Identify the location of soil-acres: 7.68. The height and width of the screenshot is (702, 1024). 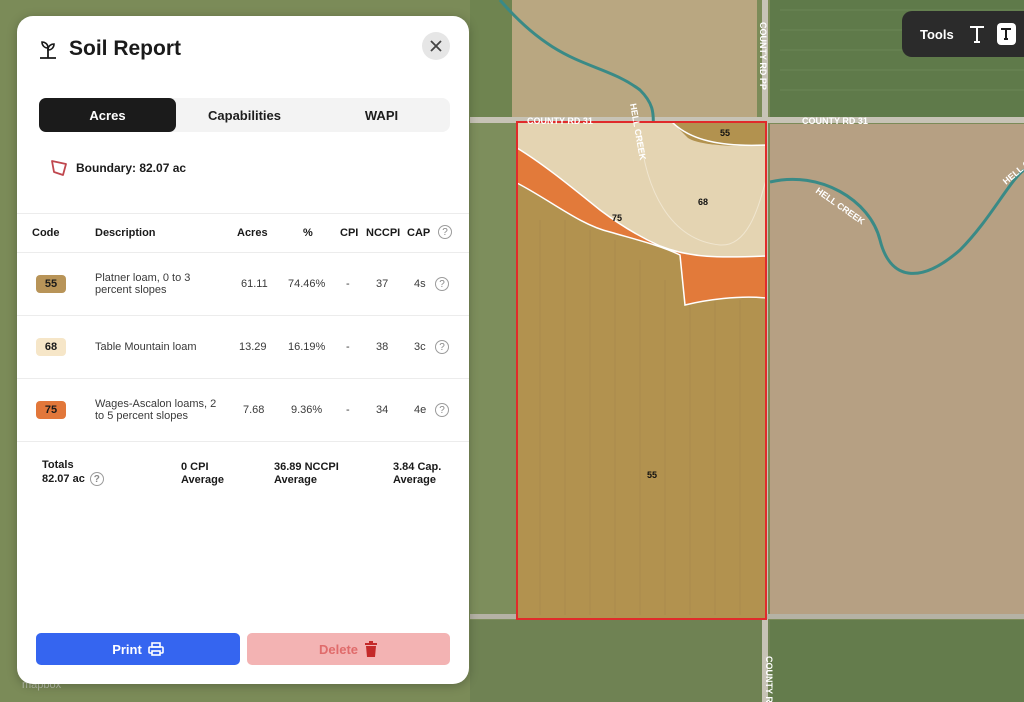
(254, 410).